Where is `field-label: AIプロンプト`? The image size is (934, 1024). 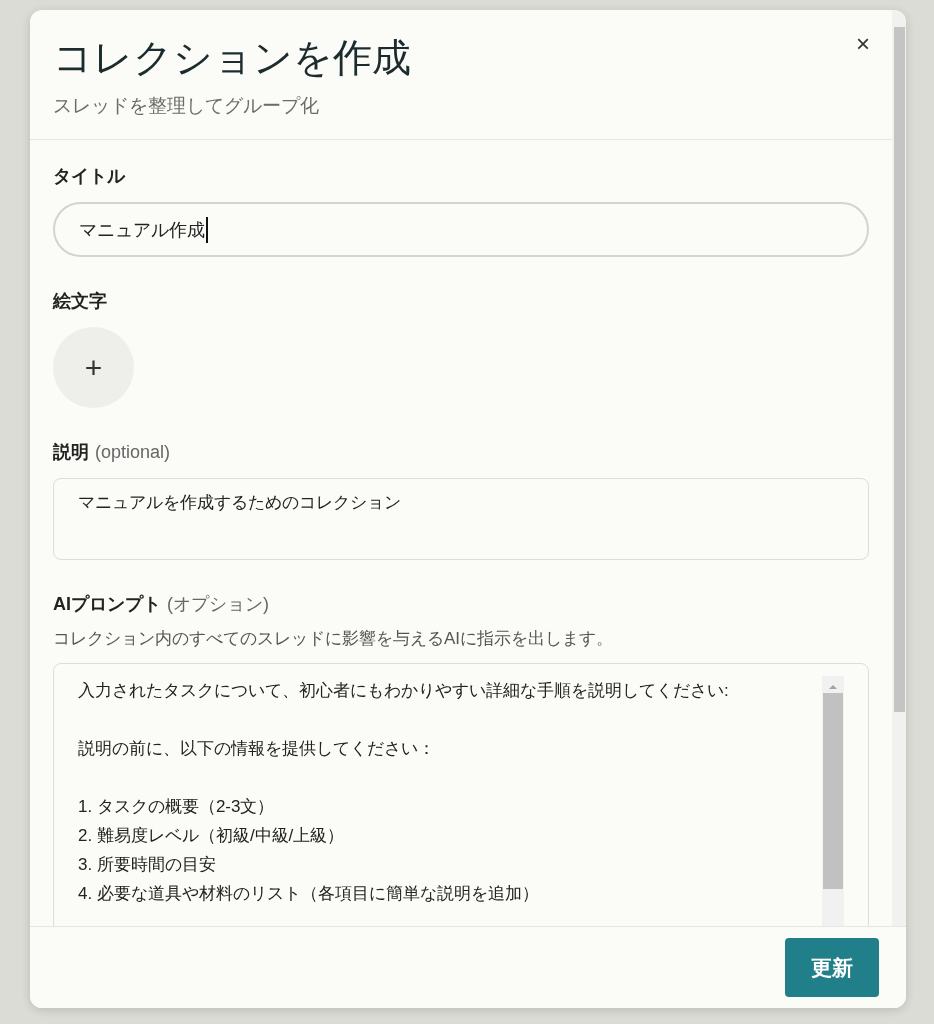
field-label: AIプロンプト is located at coordinates (107, 604).